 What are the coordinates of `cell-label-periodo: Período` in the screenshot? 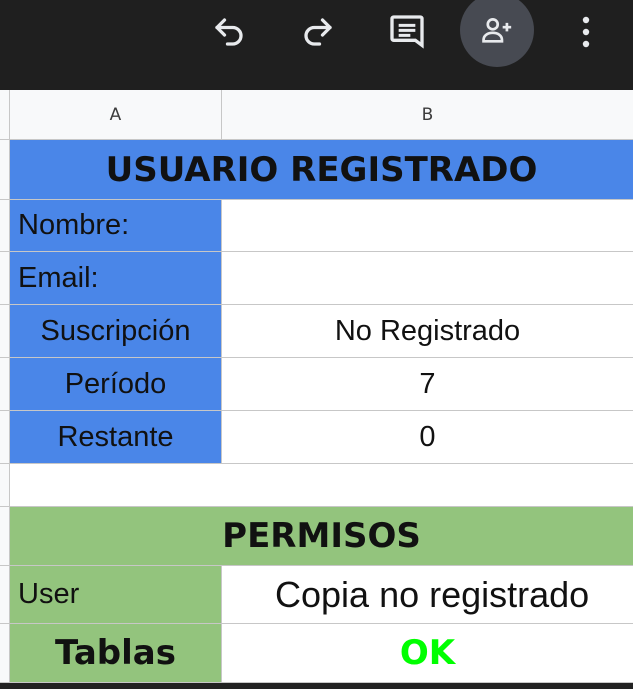 It's located at (116, 384).